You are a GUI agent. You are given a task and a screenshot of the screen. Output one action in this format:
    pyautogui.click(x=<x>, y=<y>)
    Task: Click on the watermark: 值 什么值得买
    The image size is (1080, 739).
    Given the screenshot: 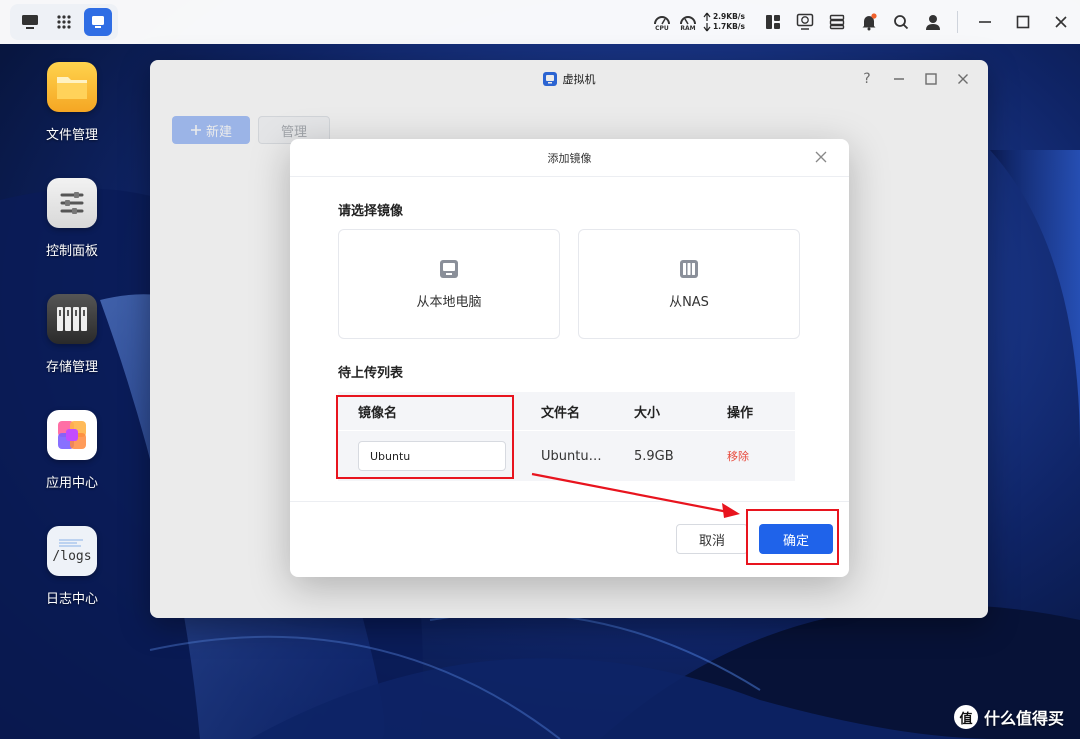 What is the action you would take?
    pyautogui.click(x=1008, y=717)
    